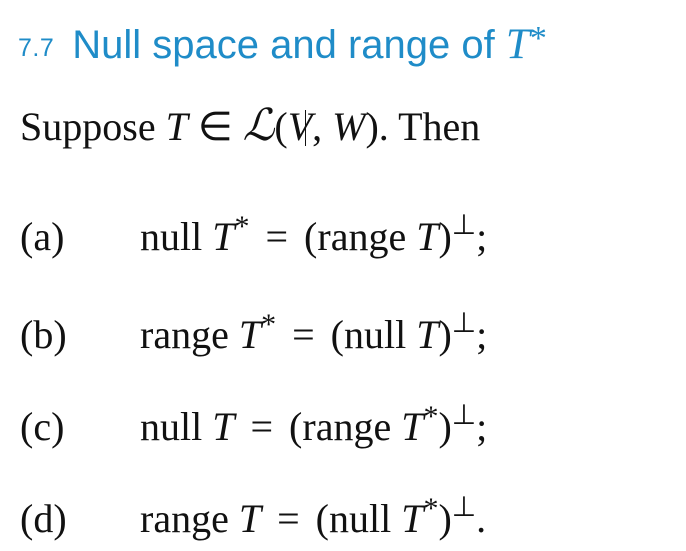  I want to click on intro-codomain: W, so click(349, 126).